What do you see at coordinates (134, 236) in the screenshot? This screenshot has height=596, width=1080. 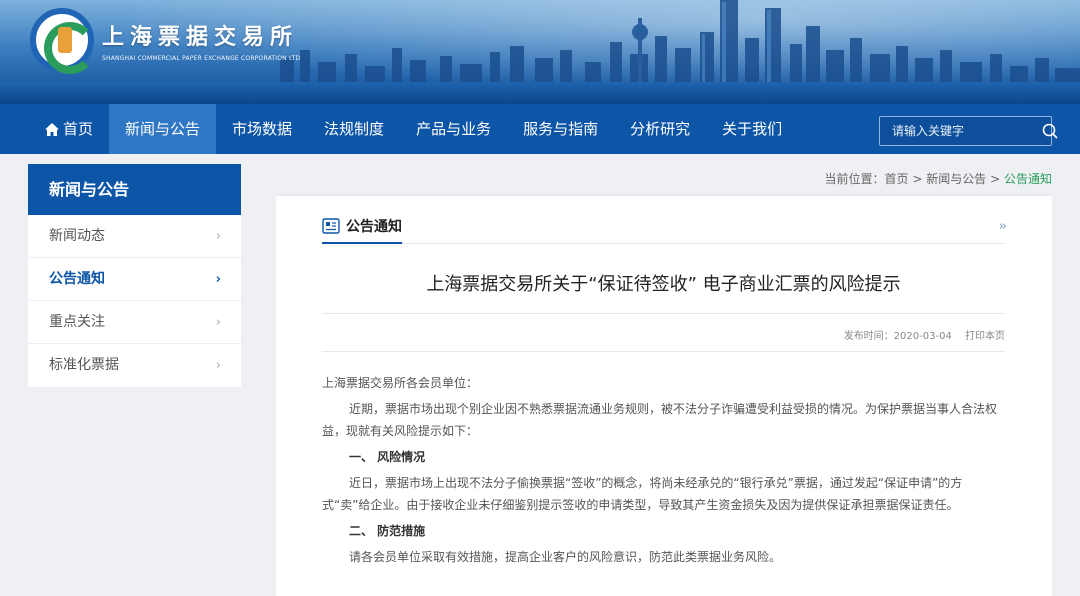 I see `sidebar-item-news-updates: 新闻动态 ›` at bounding box center [134, 236].